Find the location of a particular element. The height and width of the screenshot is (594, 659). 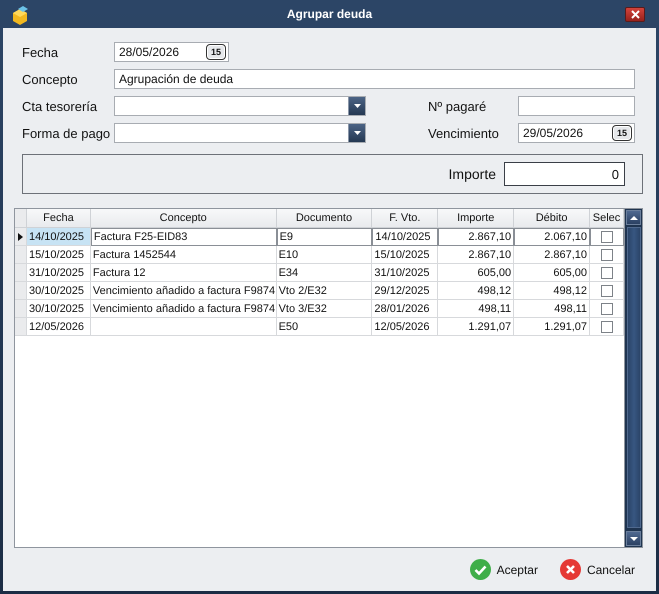

scroll-up-button is located at coordinates (633, 217).